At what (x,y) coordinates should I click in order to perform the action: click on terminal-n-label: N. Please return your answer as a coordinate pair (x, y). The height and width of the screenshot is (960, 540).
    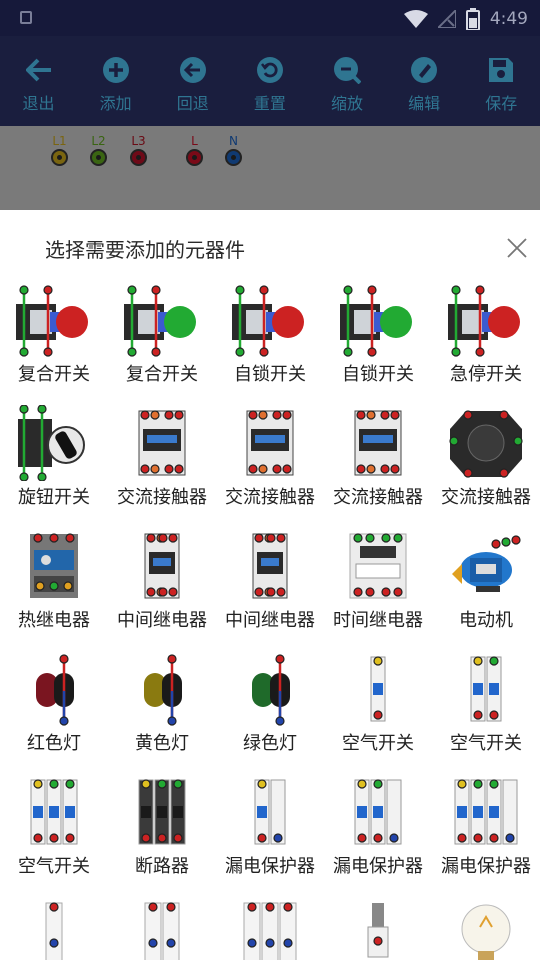
    Looking at the image, I should click on (233, 141).